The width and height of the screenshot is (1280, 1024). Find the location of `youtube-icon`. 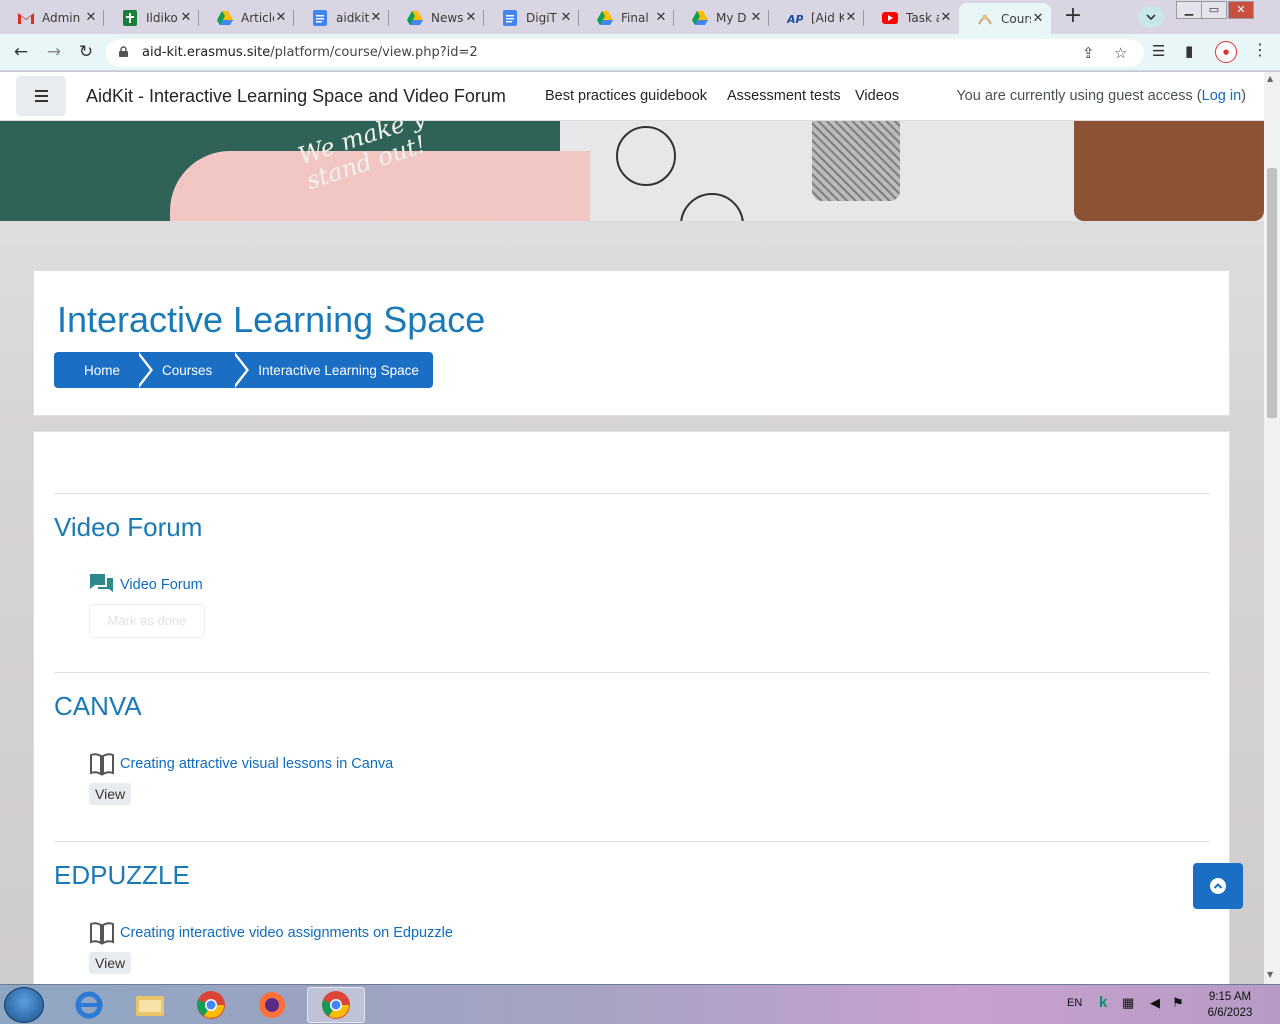

youtube-icon is located at coordinates (890, 18).